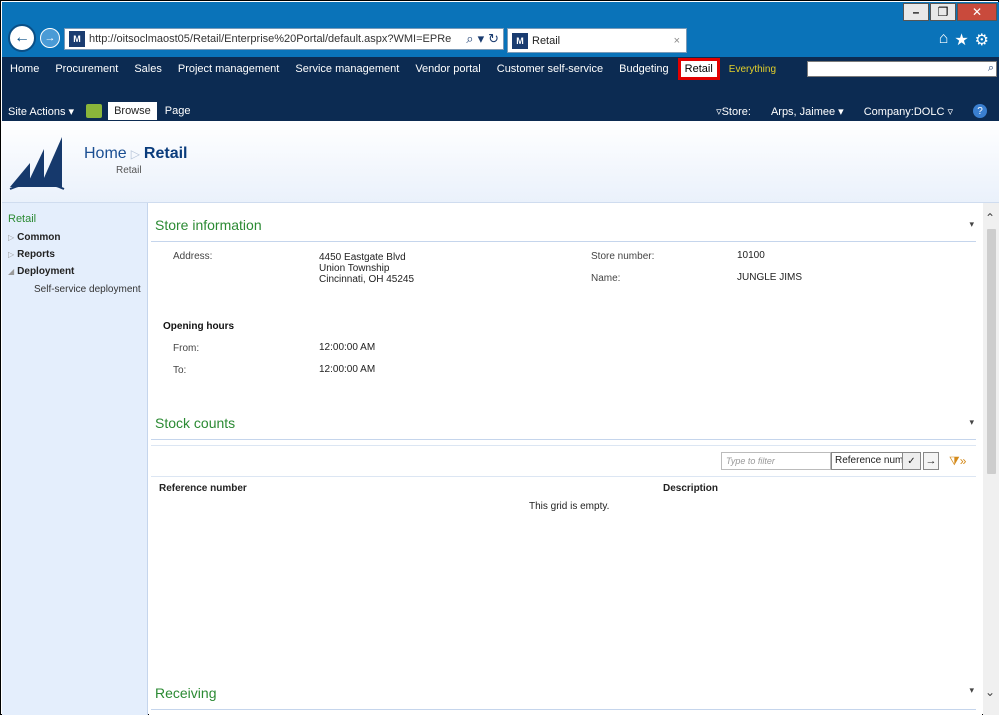  Describe the element at coordinates (469, 39) in the screenshot. I see `search-icon: ⌕` at that location.